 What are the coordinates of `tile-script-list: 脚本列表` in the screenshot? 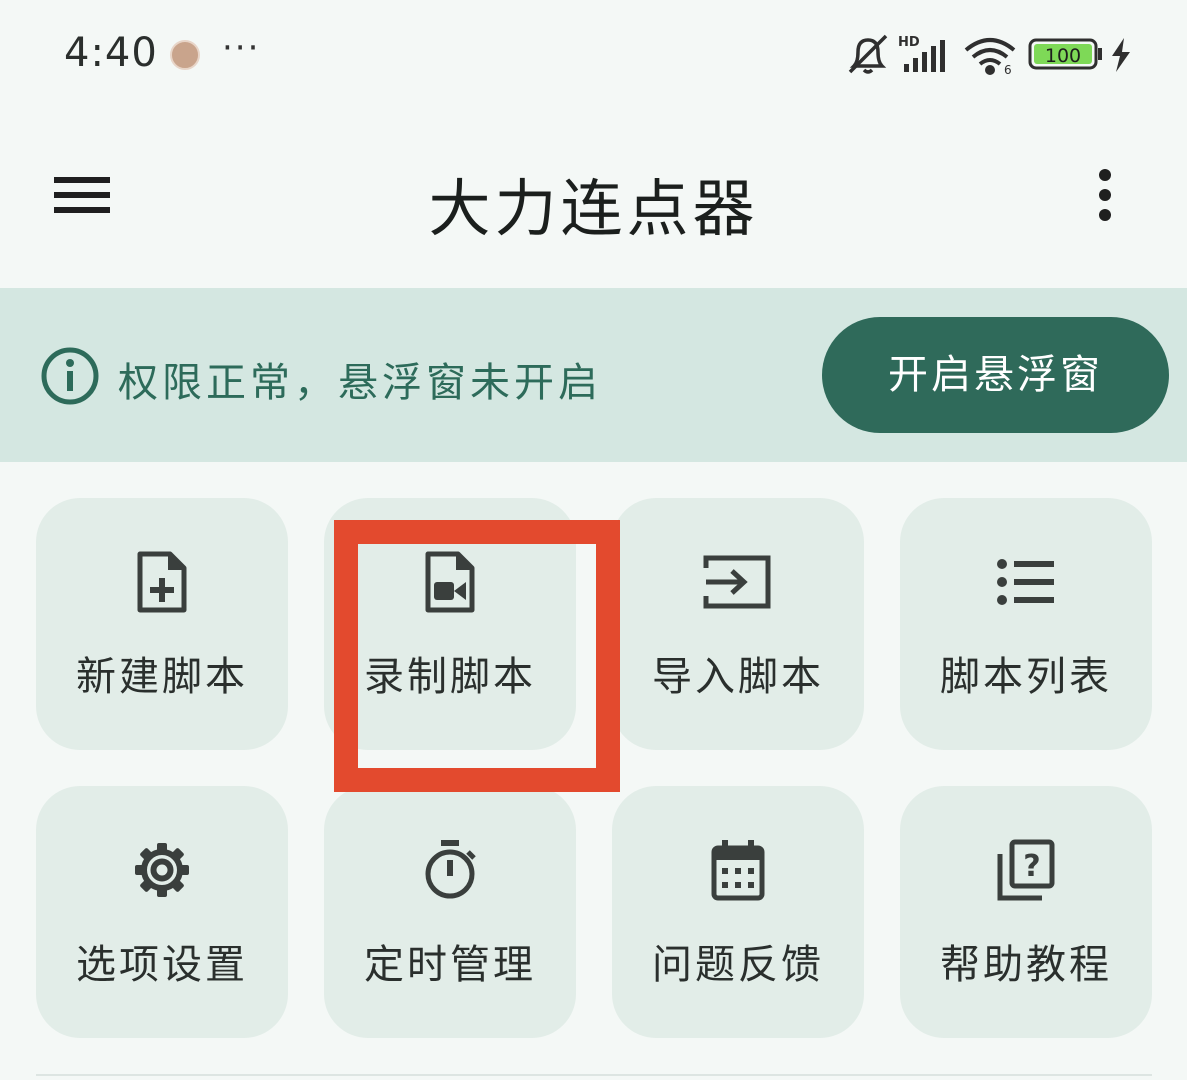 It's located at (1026, 624).